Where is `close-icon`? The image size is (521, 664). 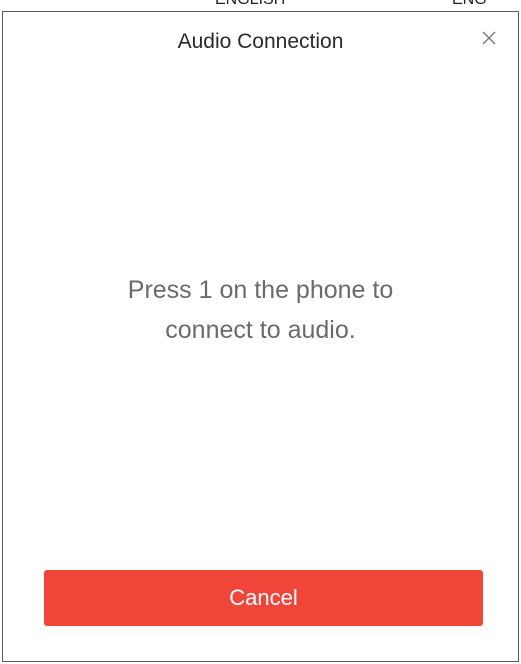
close-icon is located at coordinates (489, 38).